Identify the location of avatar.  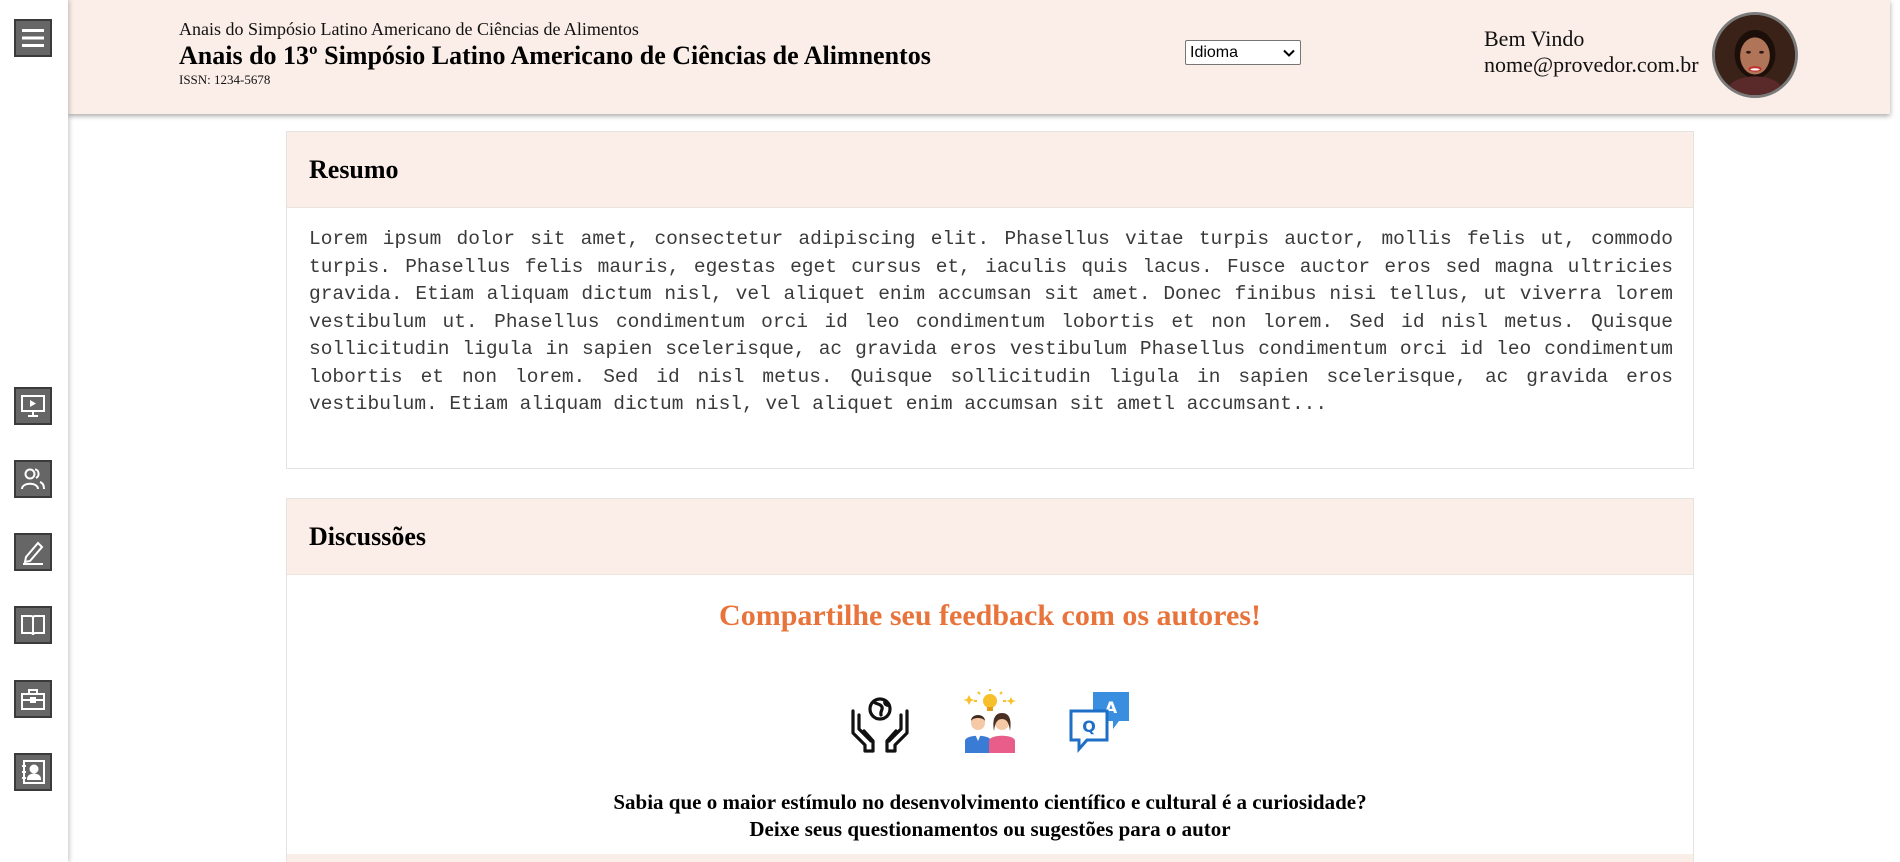
(1755, 55).